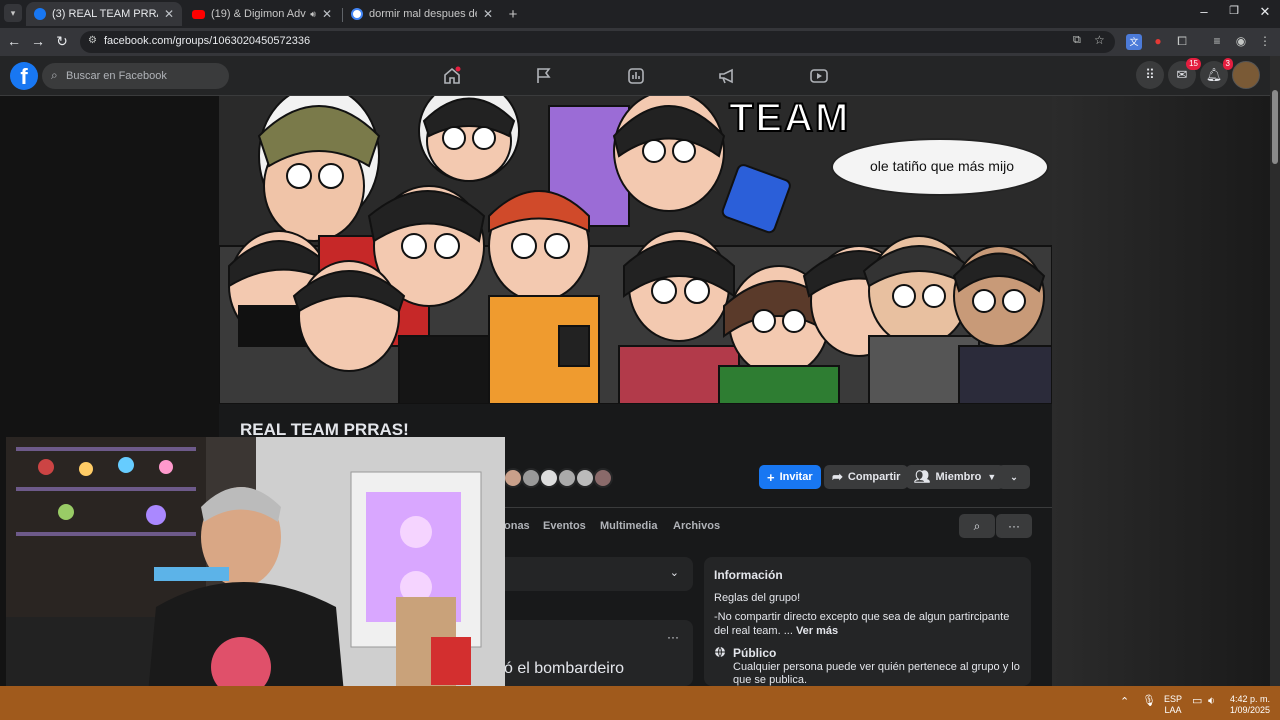  What do you see at coordinates (817, 631) in the screenshot?
I see `see-more-link: Ver más` at bounding box center [817, 631].